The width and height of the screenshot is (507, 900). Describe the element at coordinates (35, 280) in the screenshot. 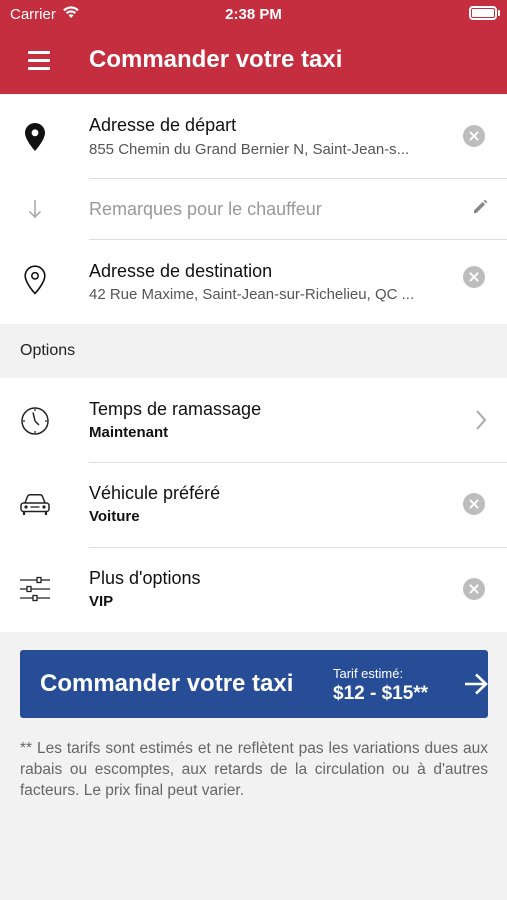

I see `location-outline-icon` at that location.